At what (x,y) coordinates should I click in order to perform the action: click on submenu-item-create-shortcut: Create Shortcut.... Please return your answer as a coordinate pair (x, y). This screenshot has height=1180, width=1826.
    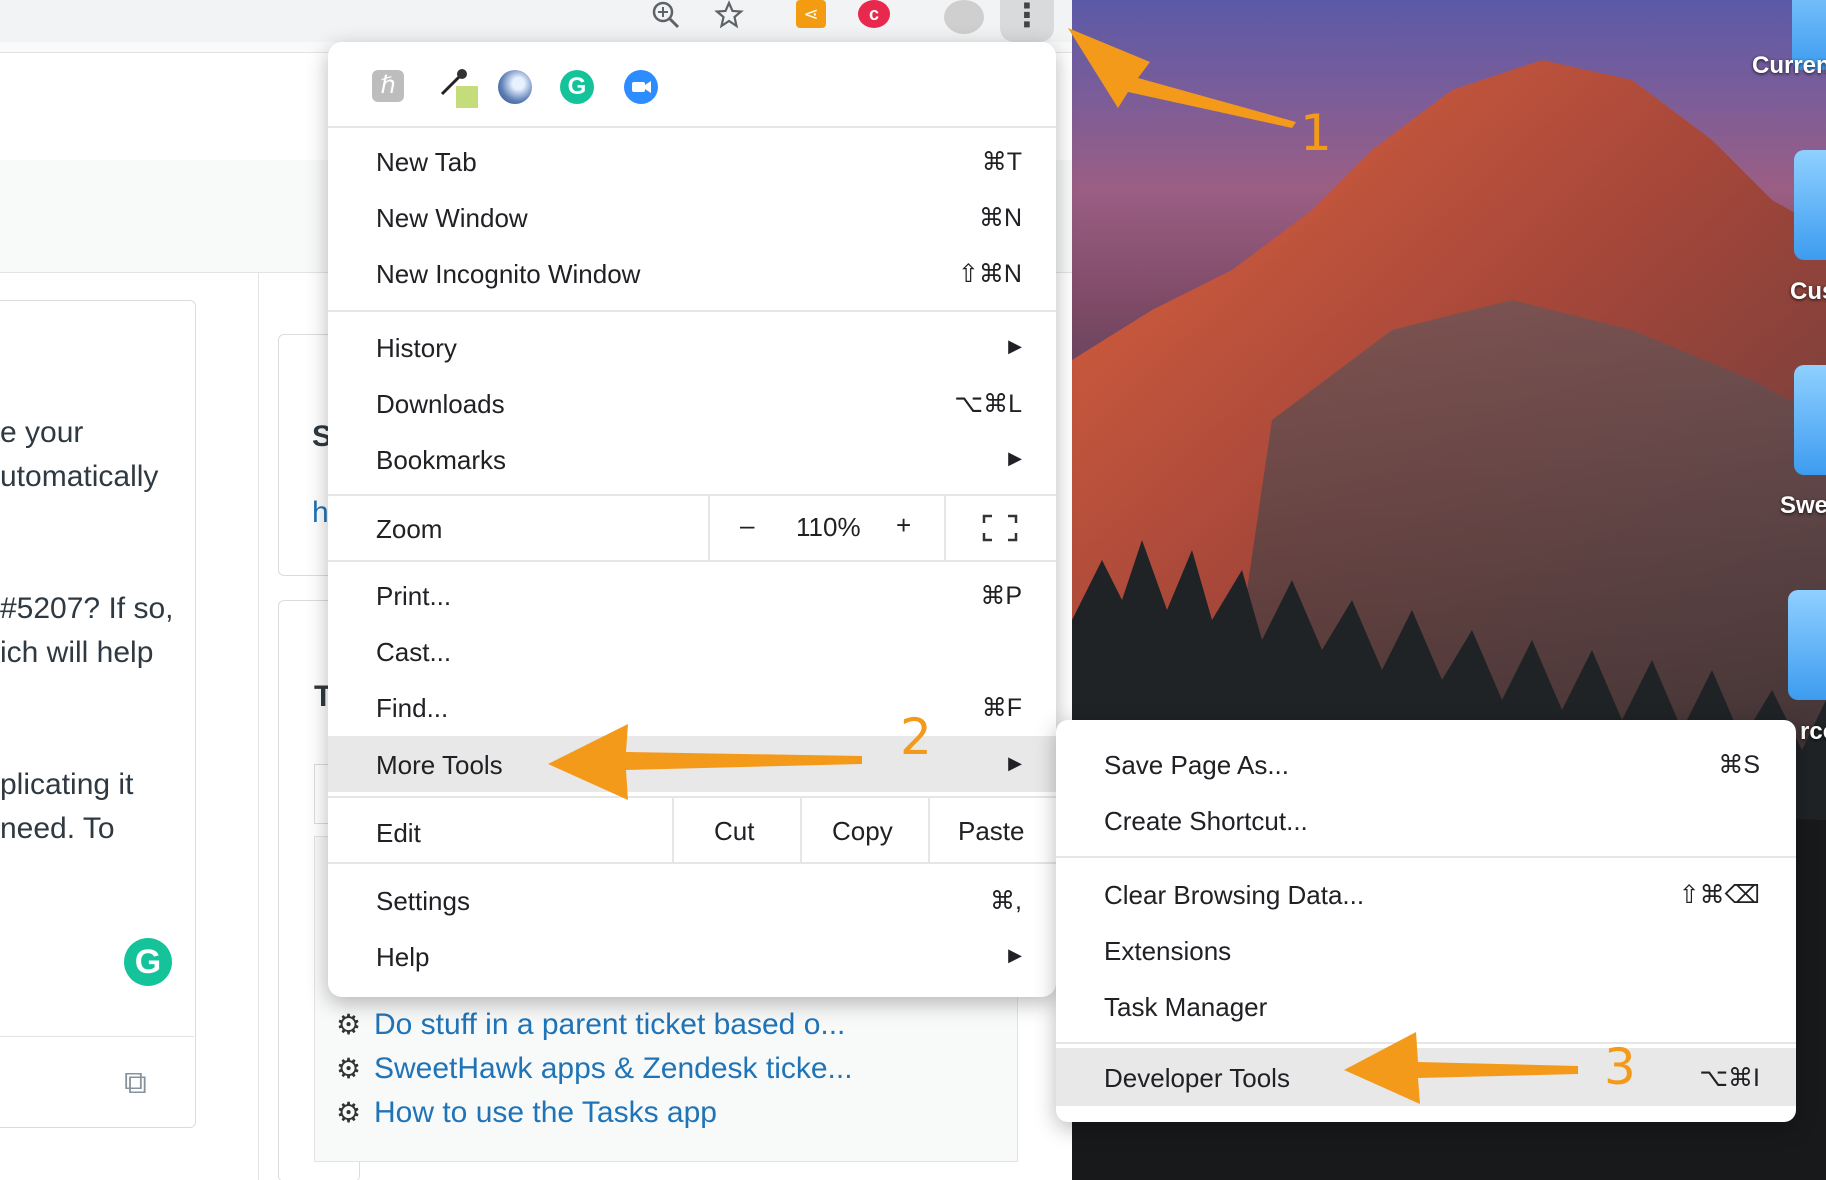
    Looking at the image, I should click on (1426, 819).